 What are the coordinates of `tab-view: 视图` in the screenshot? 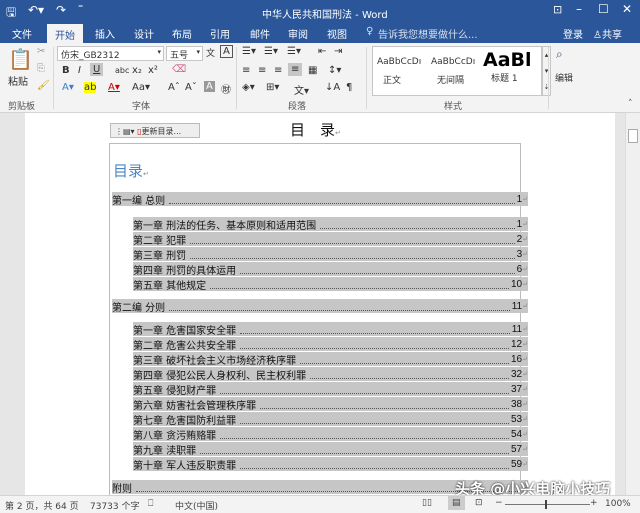 It's located at (337, 33).